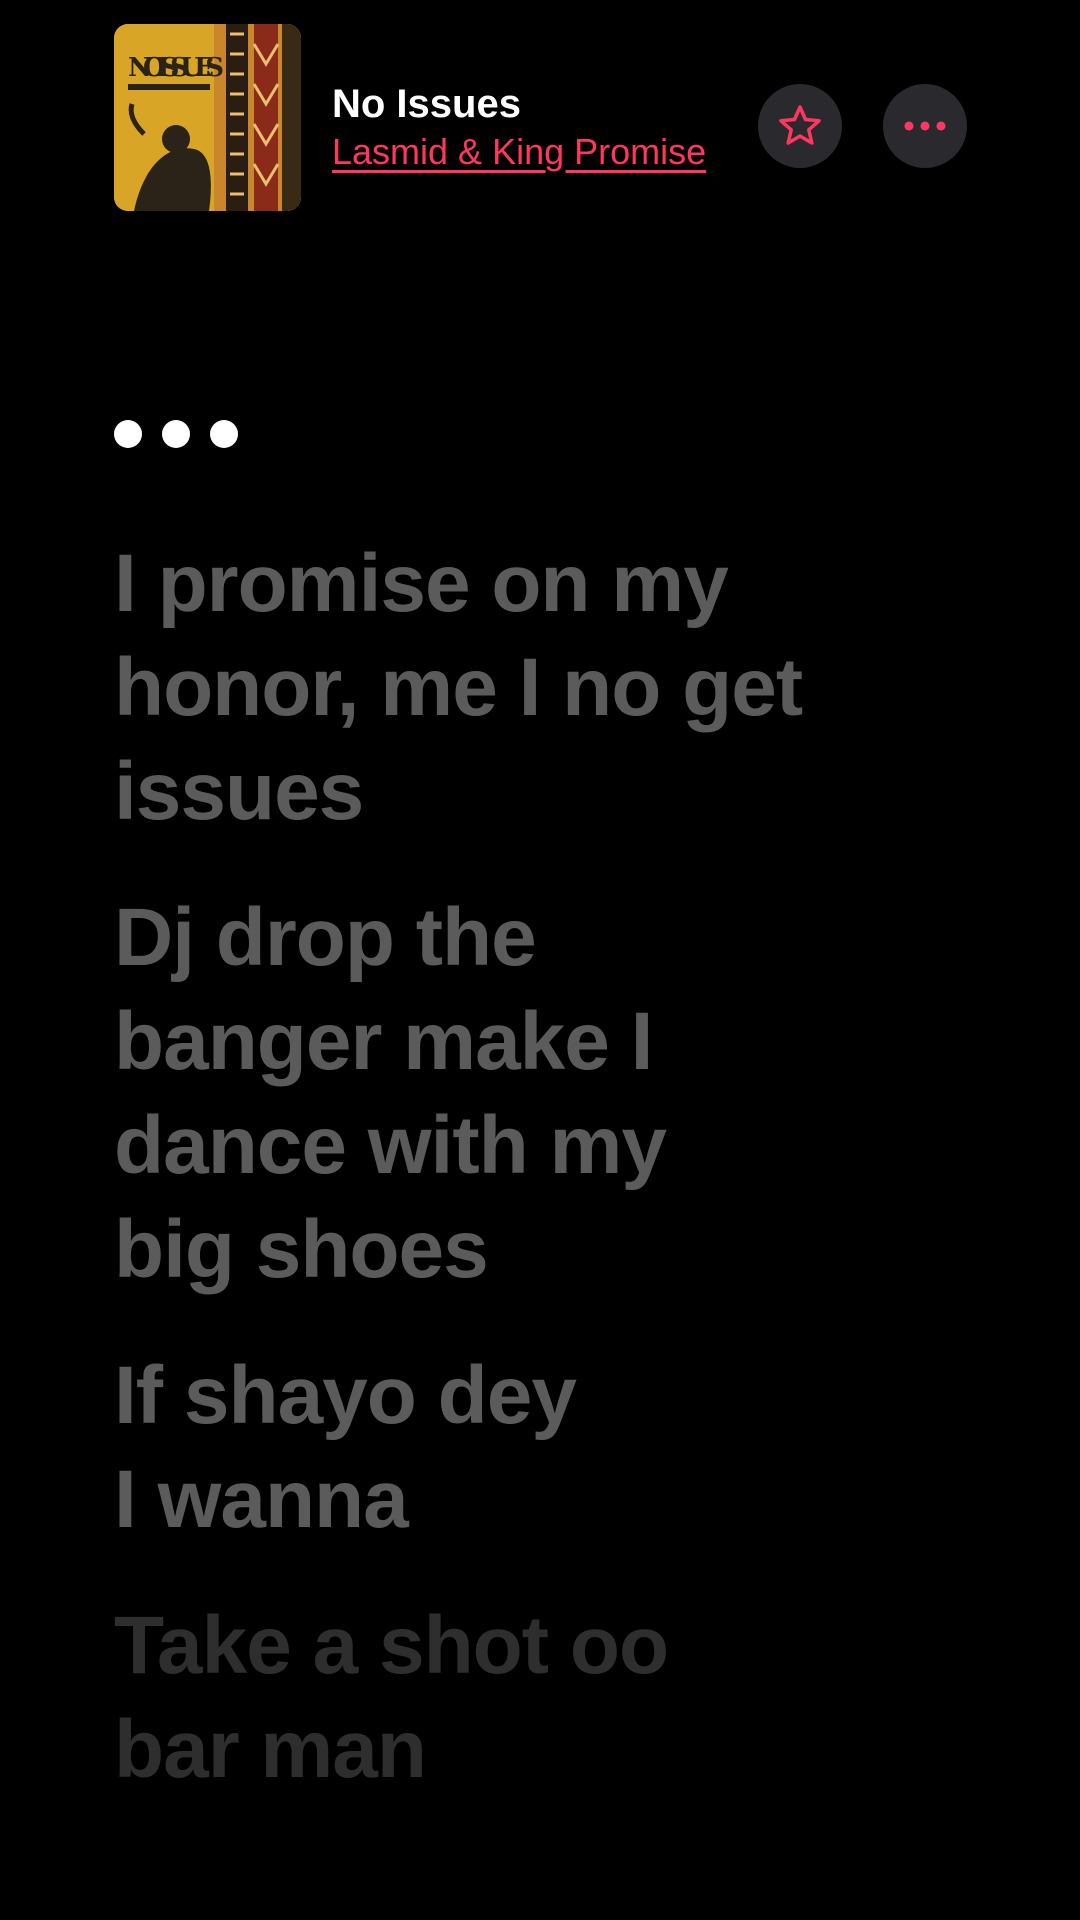 This screenshot has height=1920, width=1080. I want to click on song-title: No Issues, so click(426, 104).